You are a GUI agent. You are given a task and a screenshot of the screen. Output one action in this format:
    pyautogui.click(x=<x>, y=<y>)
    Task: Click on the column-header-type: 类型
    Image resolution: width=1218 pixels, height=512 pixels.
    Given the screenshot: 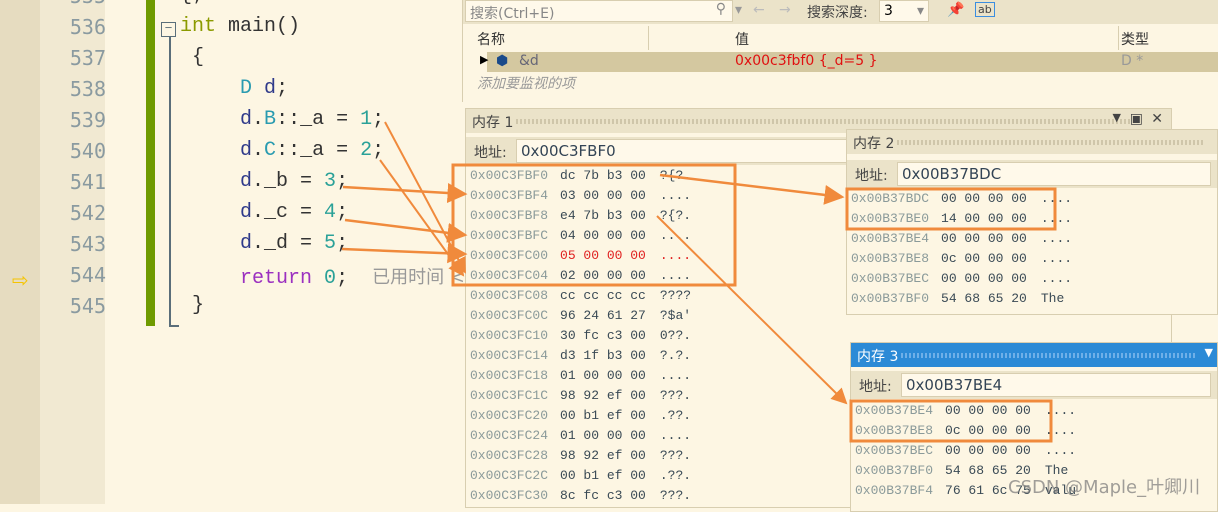 What is the action you would take?
    pyautogui.click(x=1166, y=38)
    